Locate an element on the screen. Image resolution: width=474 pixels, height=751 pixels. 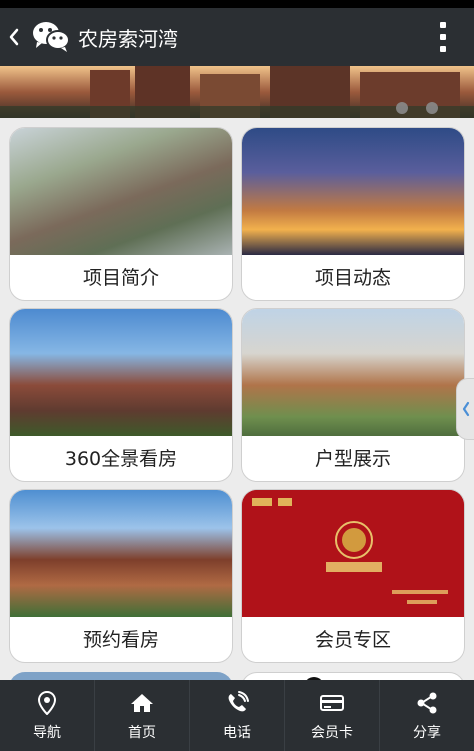
tab-share: 分享 is located at coordinates (427, 715).